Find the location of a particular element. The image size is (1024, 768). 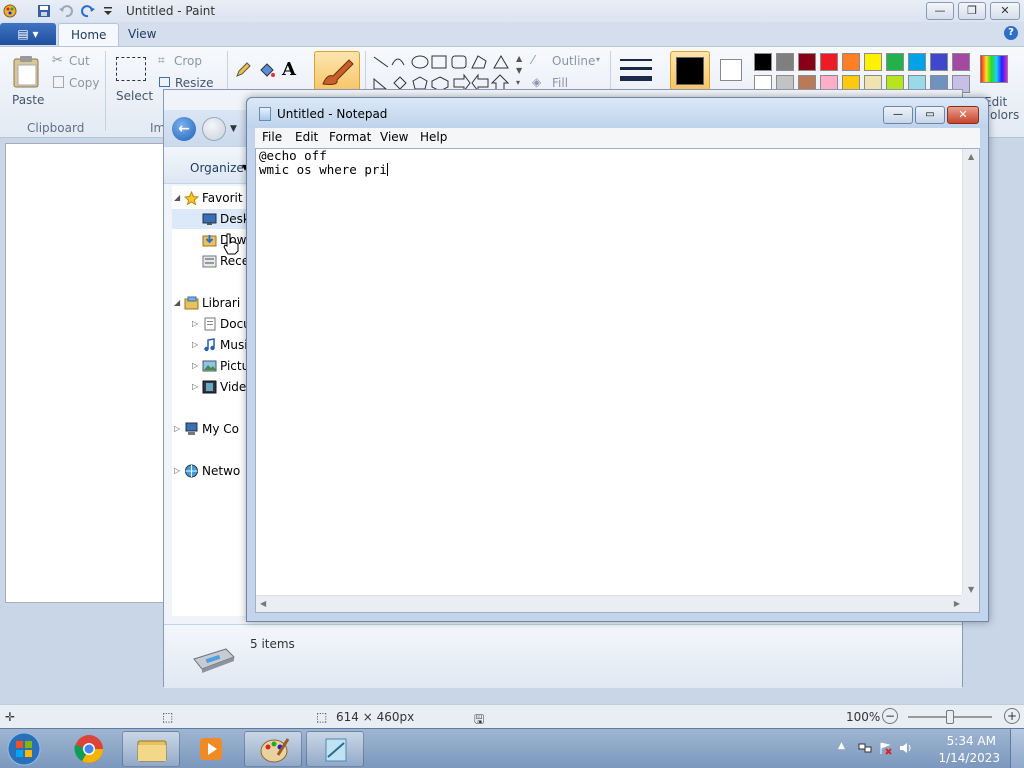

show-desktop-button is located at coordinates (1017, 748).